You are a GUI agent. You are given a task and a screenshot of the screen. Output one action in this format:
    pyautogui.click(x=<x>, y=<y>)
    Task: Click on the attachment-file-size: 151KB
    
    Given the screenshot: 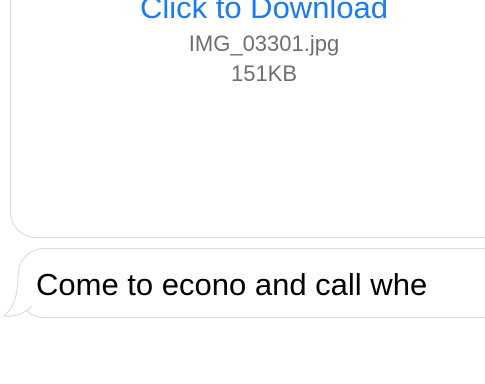 What is the action you would take?
    pyautogui.click(x=264, y=73)
    